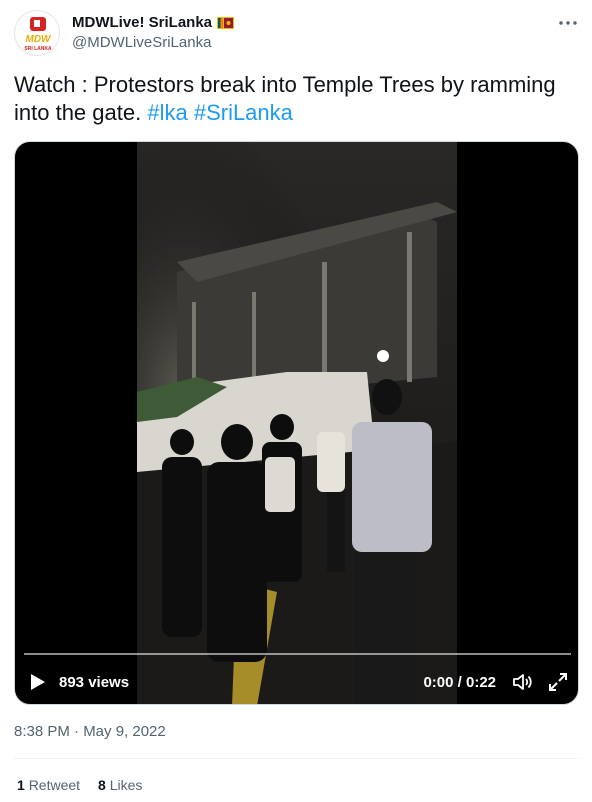 Image resolution: width=592 pixels, height=802 pixels. Describe the element at coordinates (38, 49) in the screenshot. I see `svg-text: SRI LANKA` at that location.